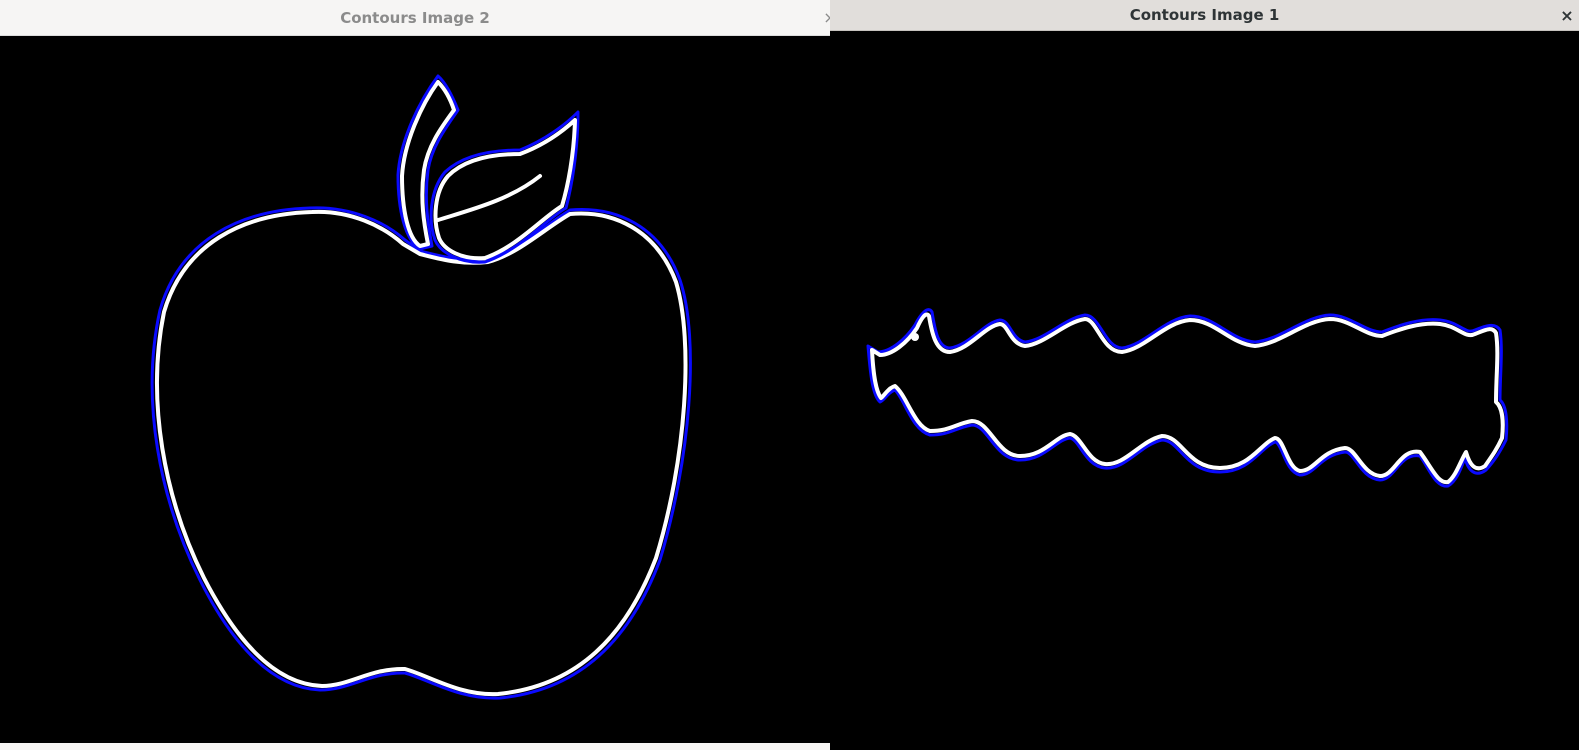  Describe the element at coordinates (415, 746) in the screenshot. I see `window-statusbar` at that location.